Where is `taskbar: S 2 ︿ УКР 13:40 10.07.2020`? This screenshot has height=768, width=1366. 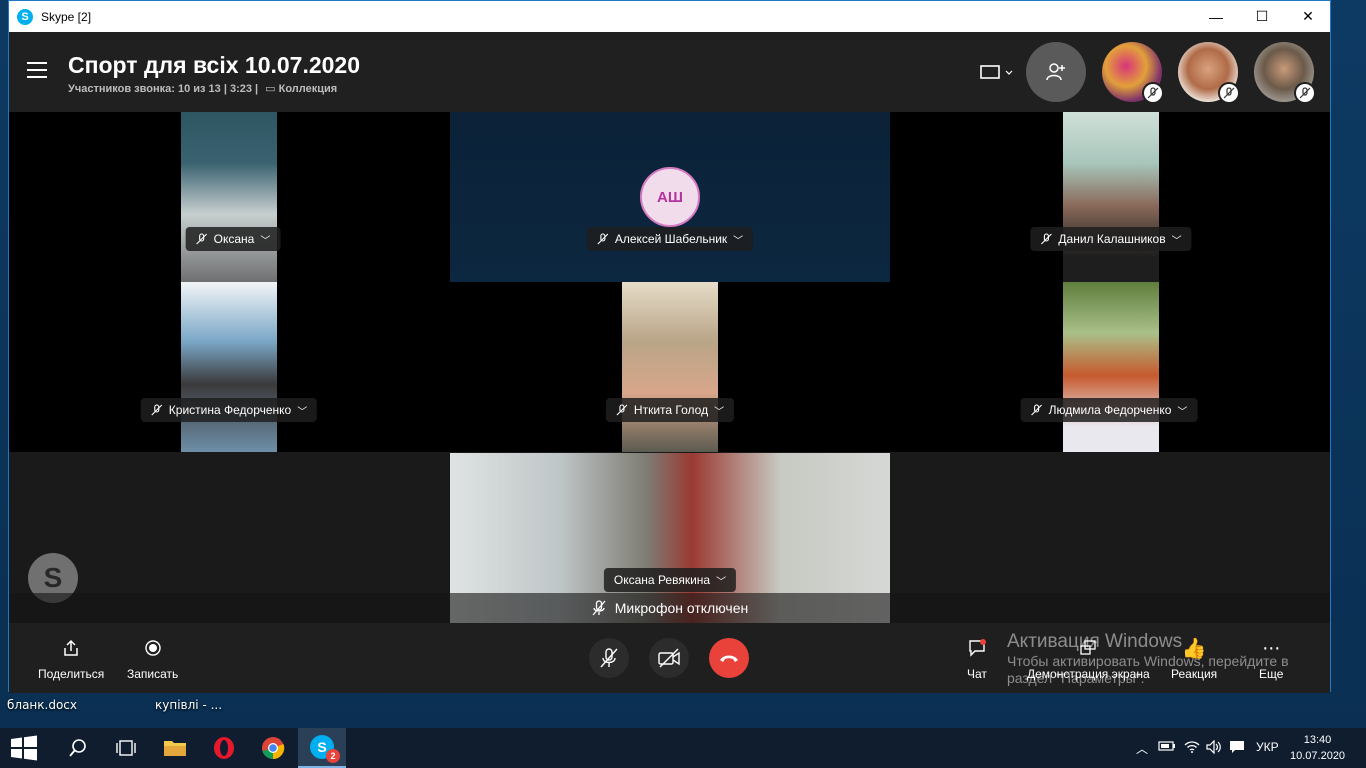 taskbar: S 2 ︿ УКР 13:40 10.07.2020 is located at coordinates (683, 748).